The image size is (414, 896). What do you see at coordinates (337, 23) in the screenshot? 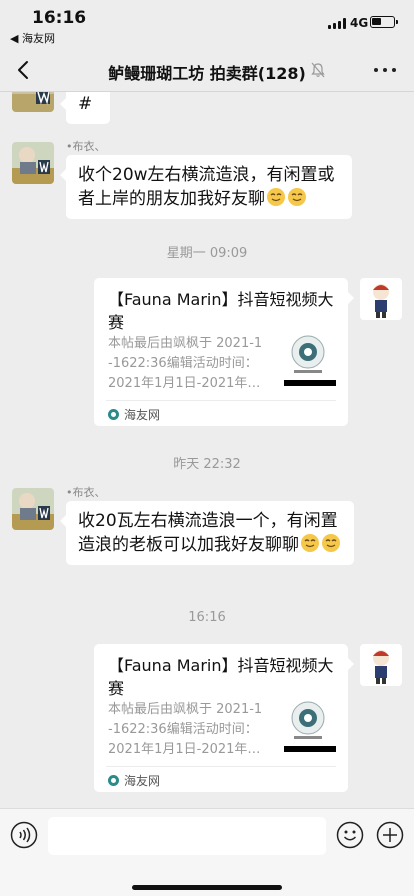
I see `signal-icon` at bounding box center [337, 23].